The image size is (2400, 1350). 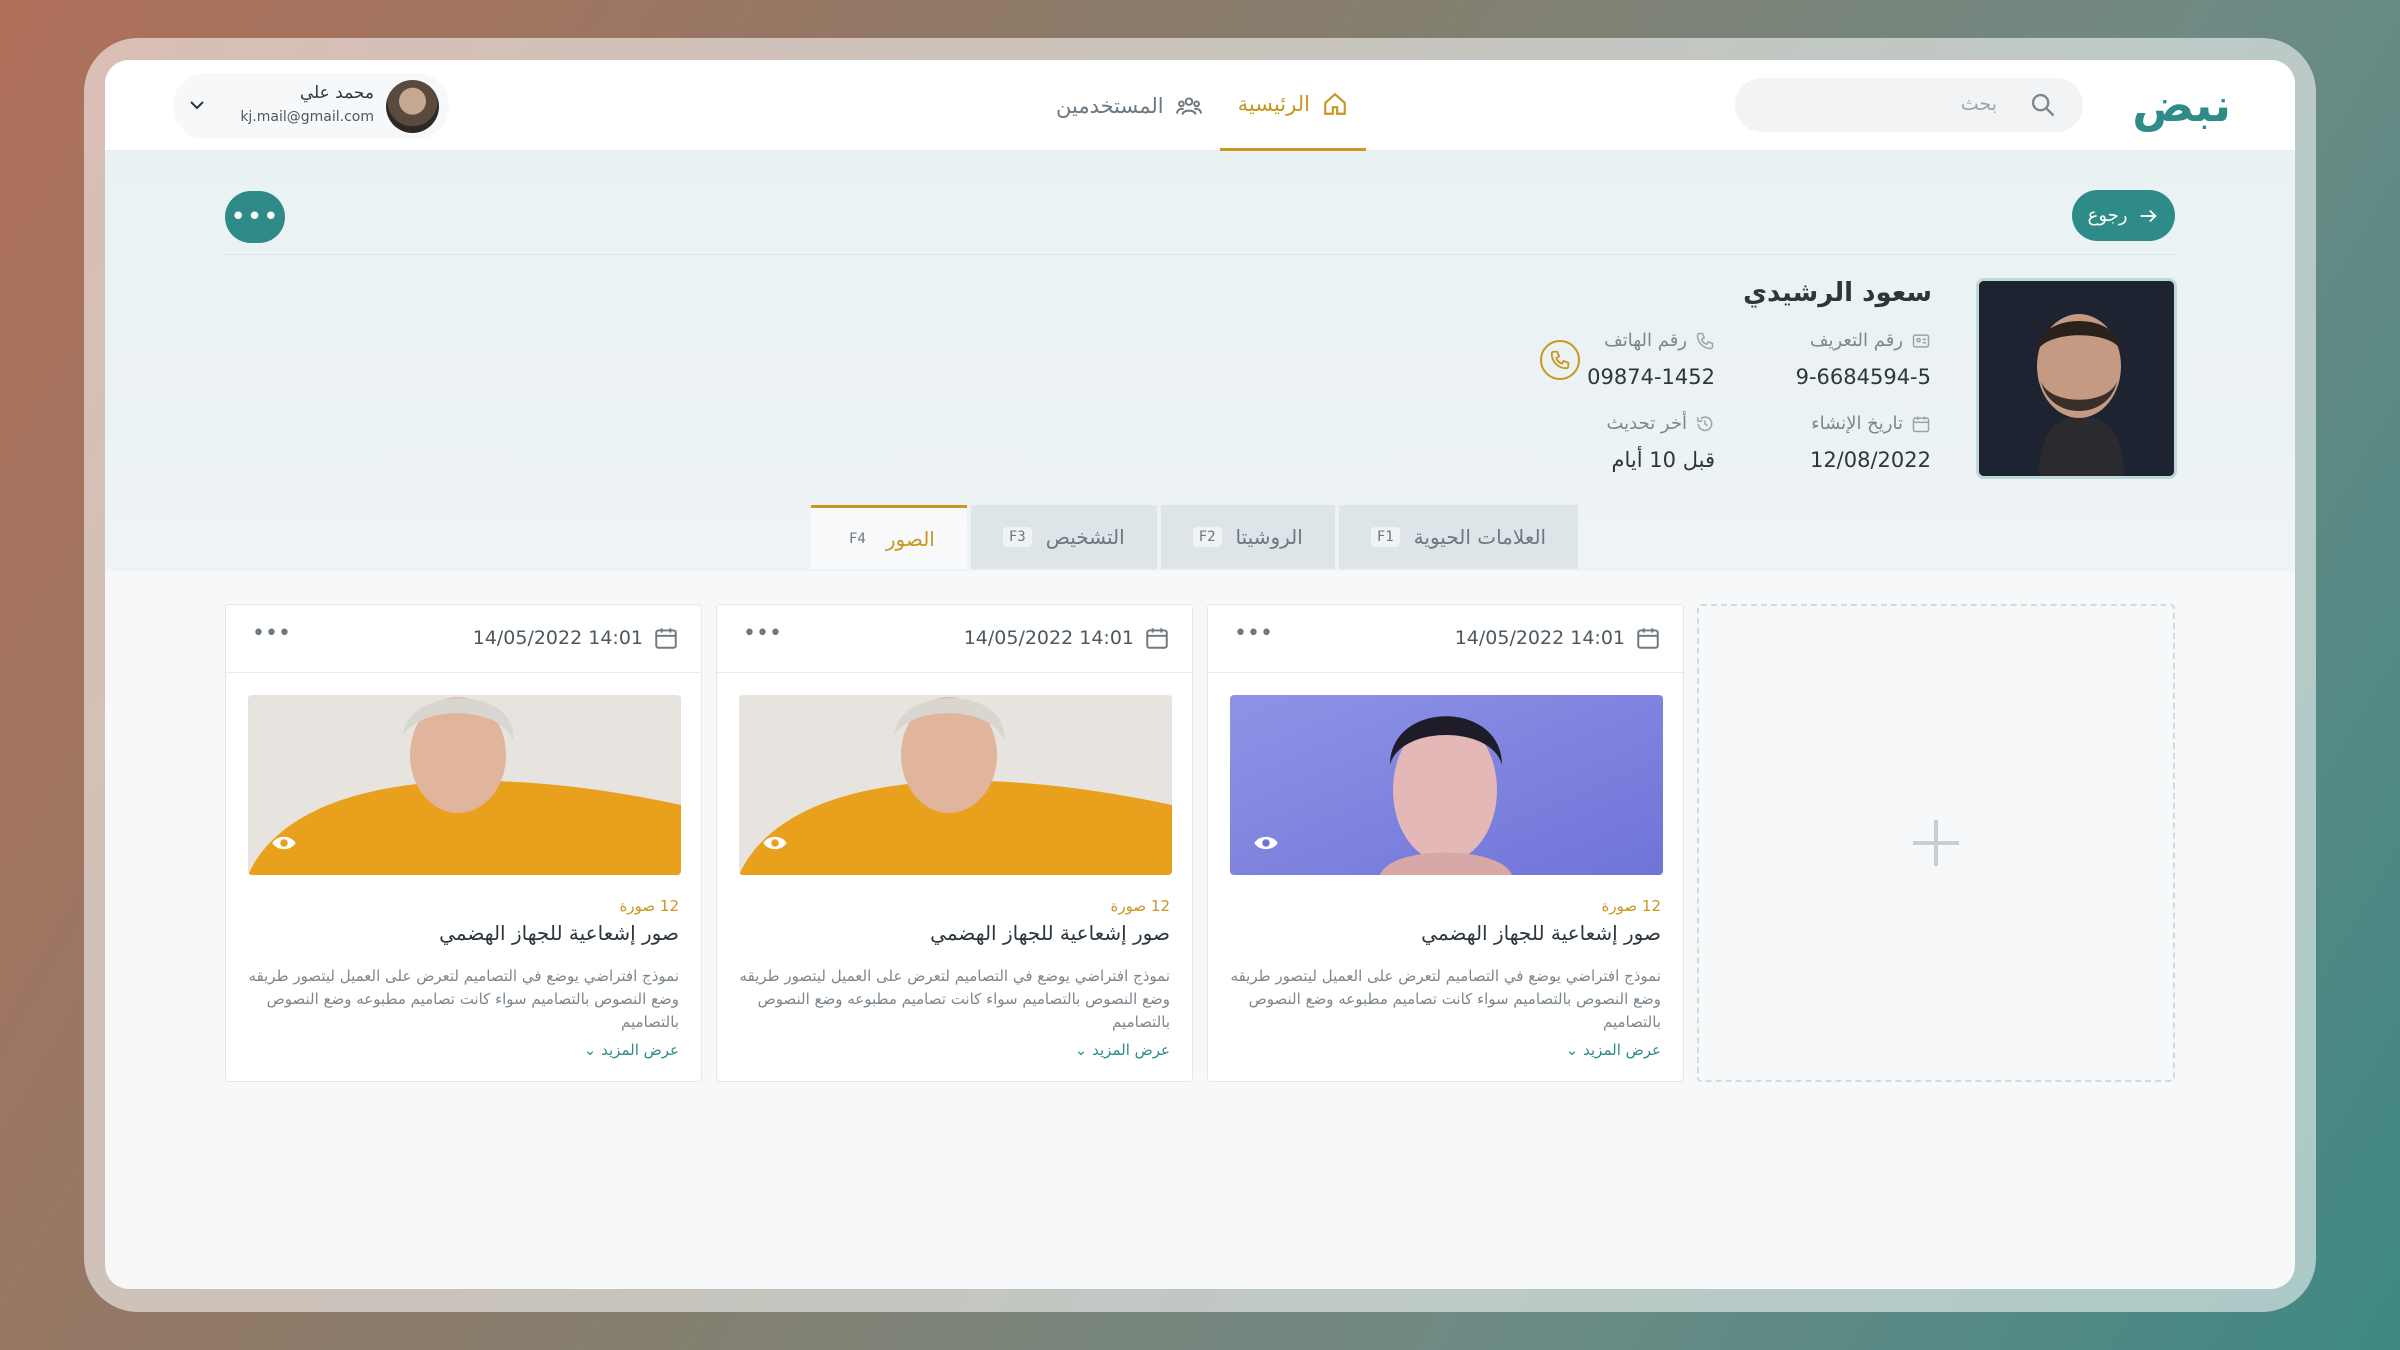 I want to click on nav-tab-users-label: المستخدمين, so click(x=1110, y=105).